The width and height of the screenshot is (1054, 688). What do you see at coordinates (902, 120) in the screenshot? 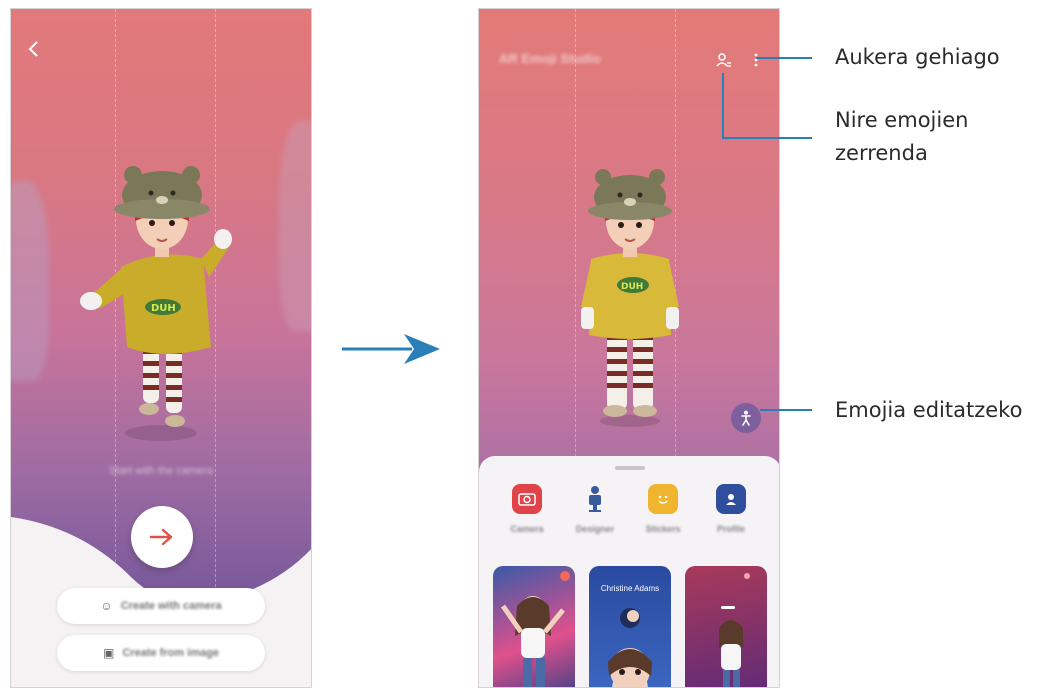
I see `annotation-my-emojis-line1: Nire emojien` at bounding box center [902, 120].